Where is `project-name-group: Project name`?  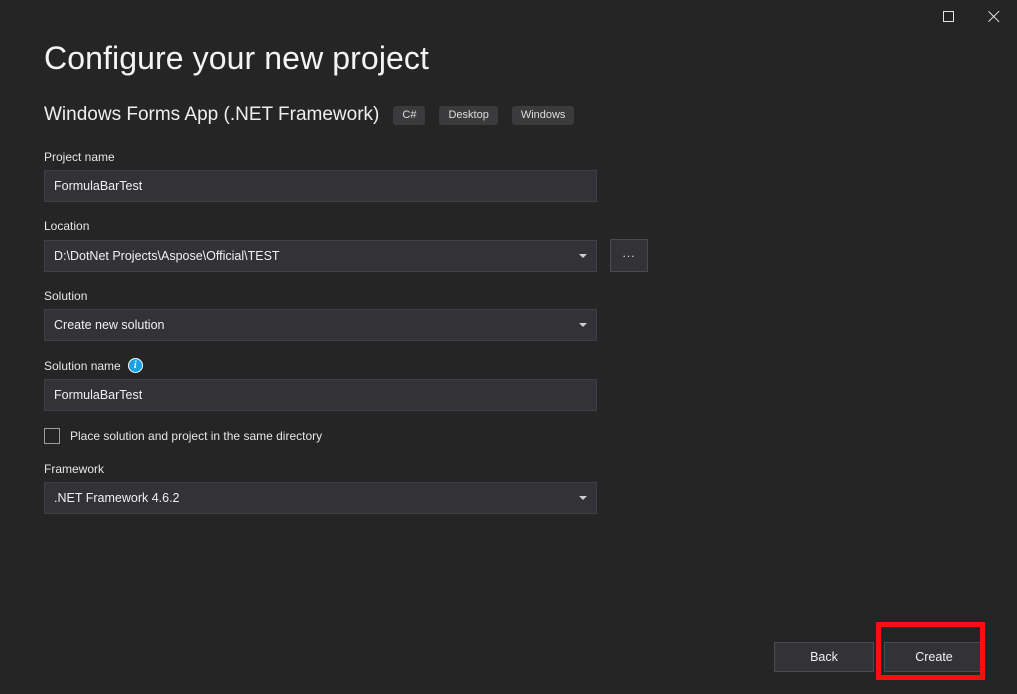
project-name-group: Project name is located at coordinates (354, 176).